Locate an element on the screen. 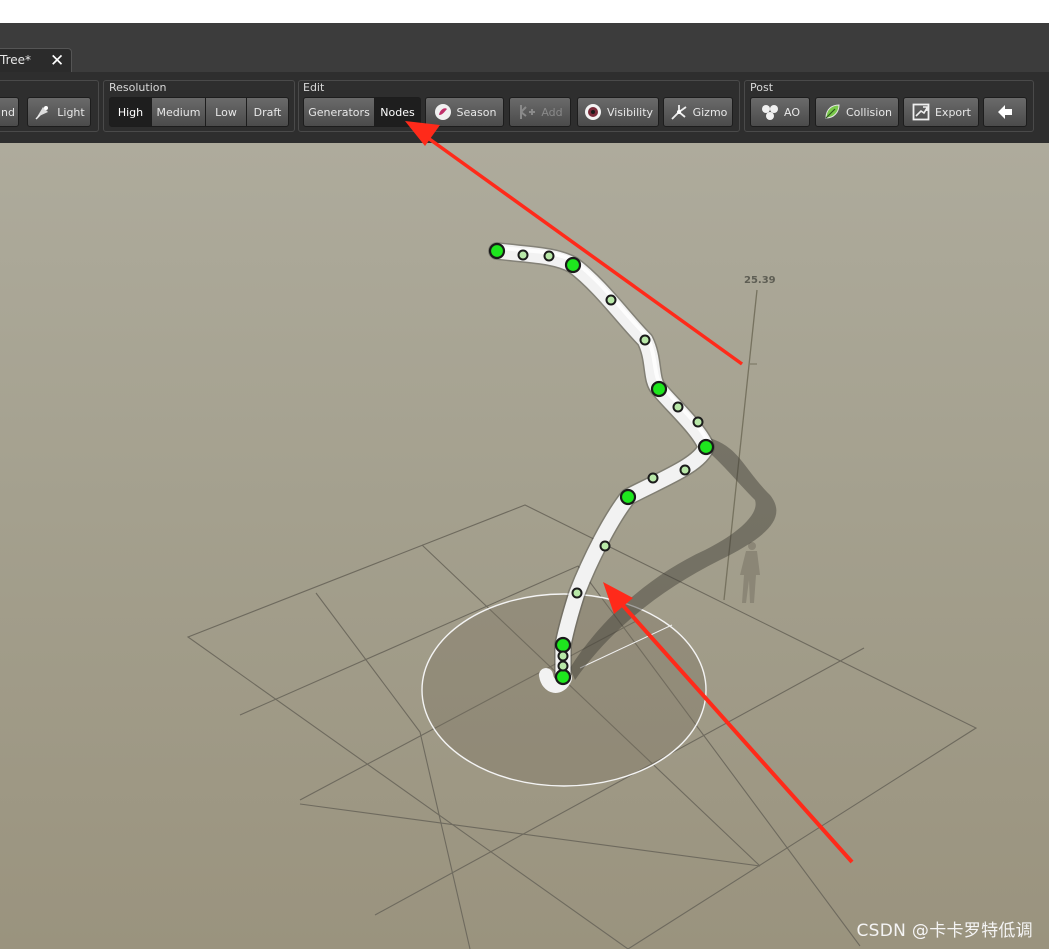 The image size is (1049, 949). export-label: Export is located at coordinates (952, 112).